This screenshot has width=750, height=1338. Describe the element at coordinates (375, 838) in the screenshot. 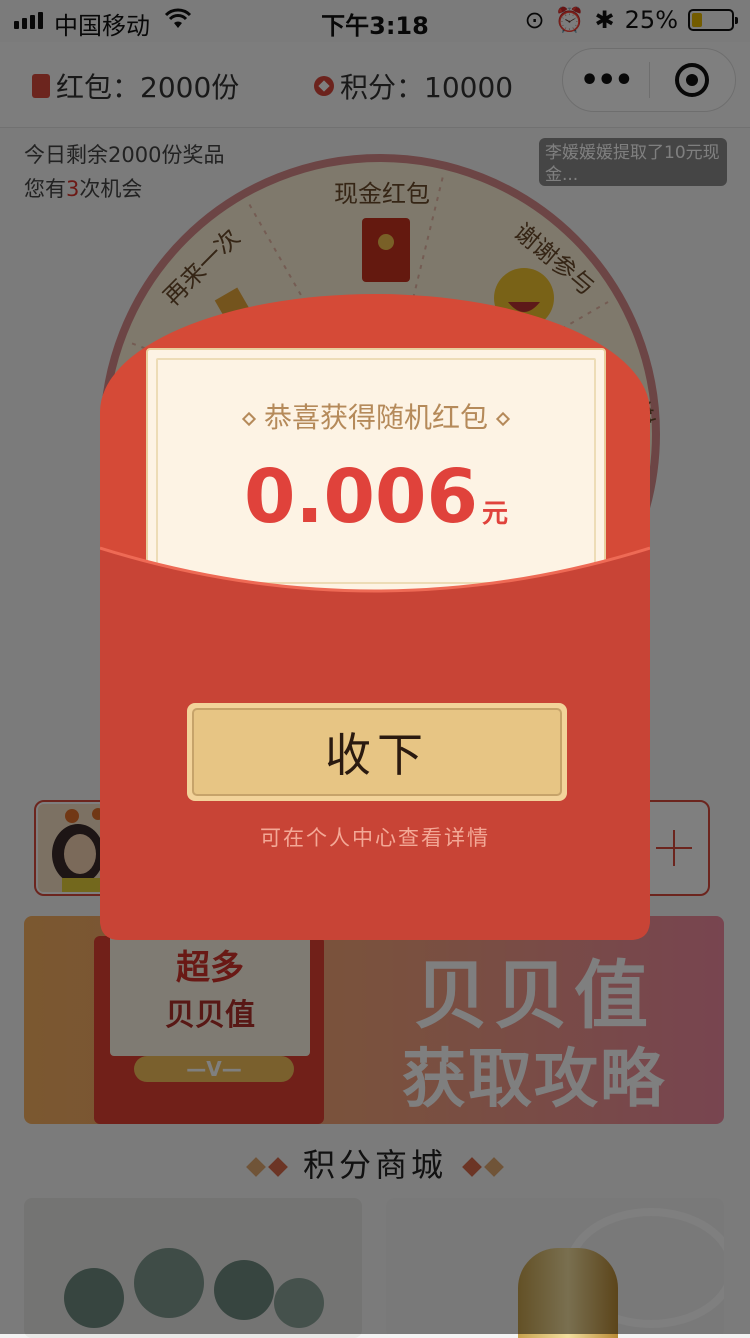

I see `details-hint: 可在个人中心查看详情` at that location.